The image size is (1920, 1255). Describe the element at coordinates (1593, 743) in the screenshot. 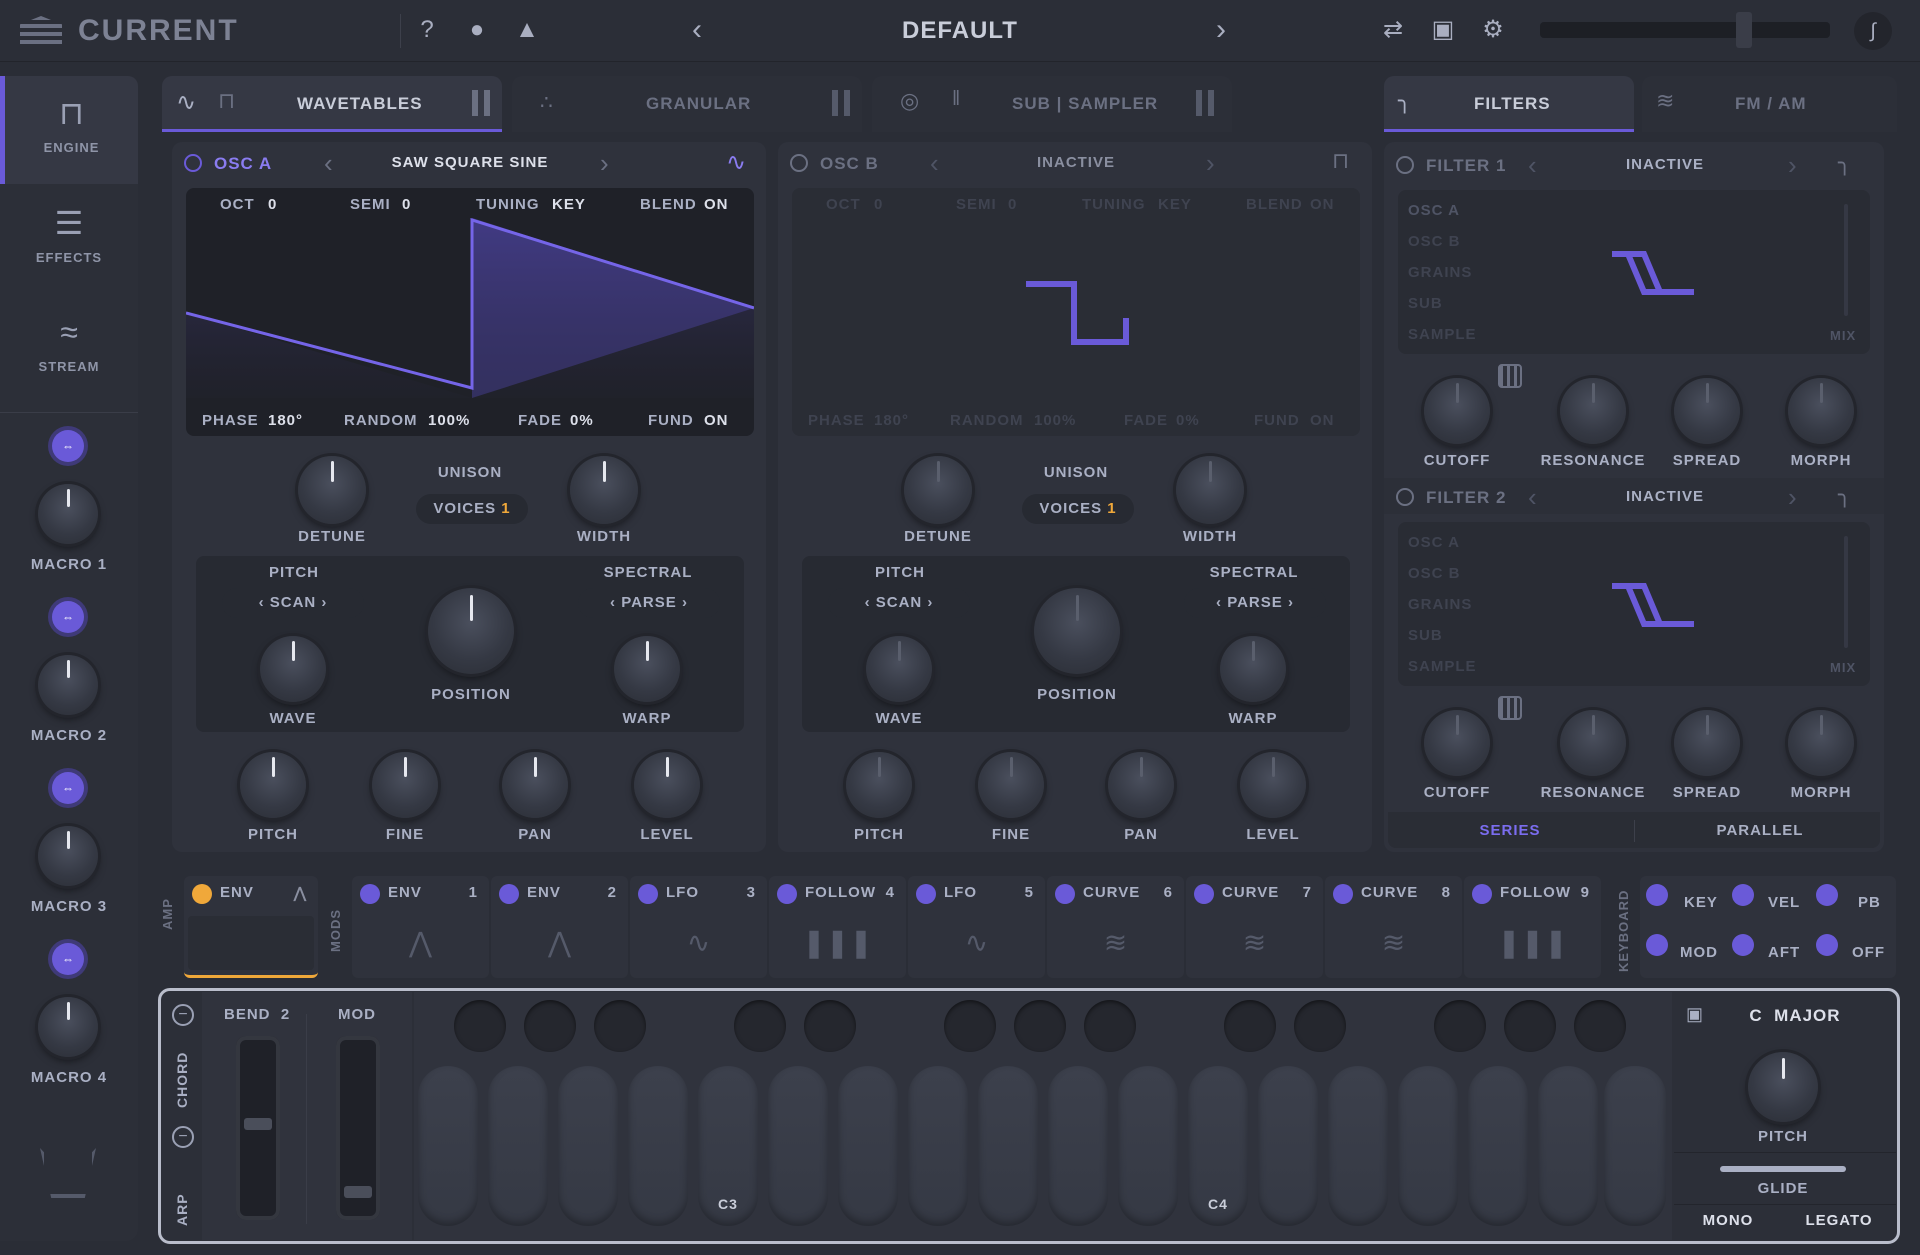

I see `filter-2-resonance-knob` at that location.